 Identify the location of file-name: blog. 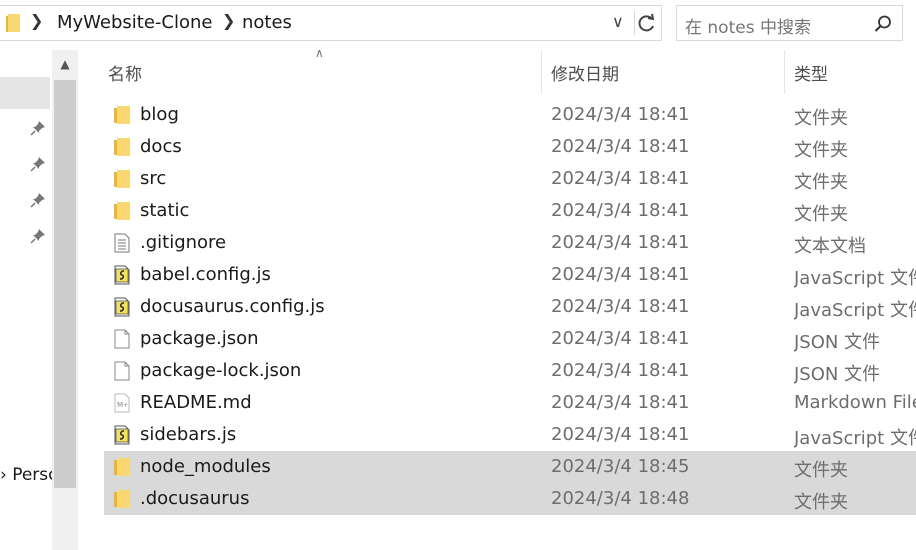
(159, 114).